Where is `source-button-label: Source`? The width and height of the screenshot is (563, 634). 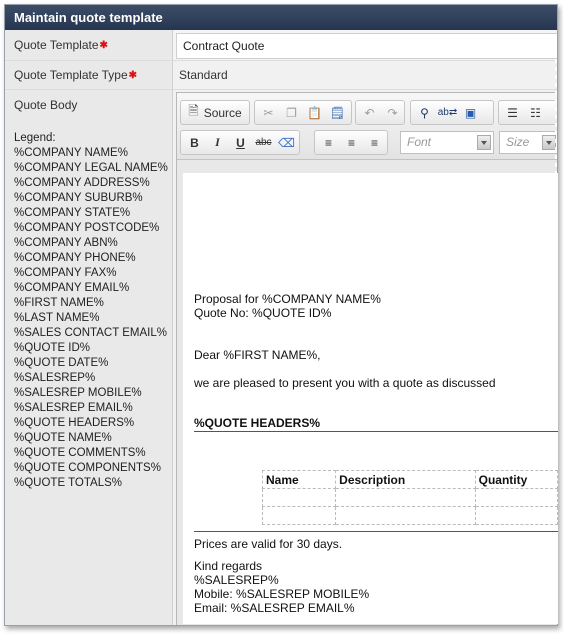
source-button-label: Source is located at coordinates (222, 112).